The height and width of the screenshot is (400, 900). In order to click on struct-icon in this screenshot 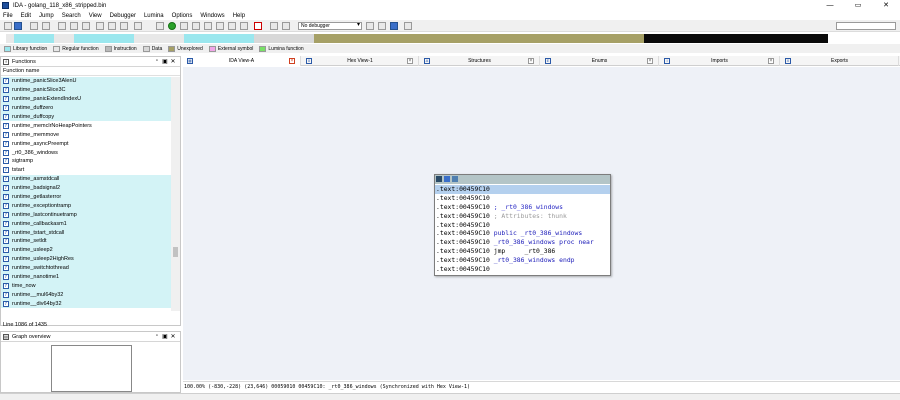, I will do `click(232, 26)`.